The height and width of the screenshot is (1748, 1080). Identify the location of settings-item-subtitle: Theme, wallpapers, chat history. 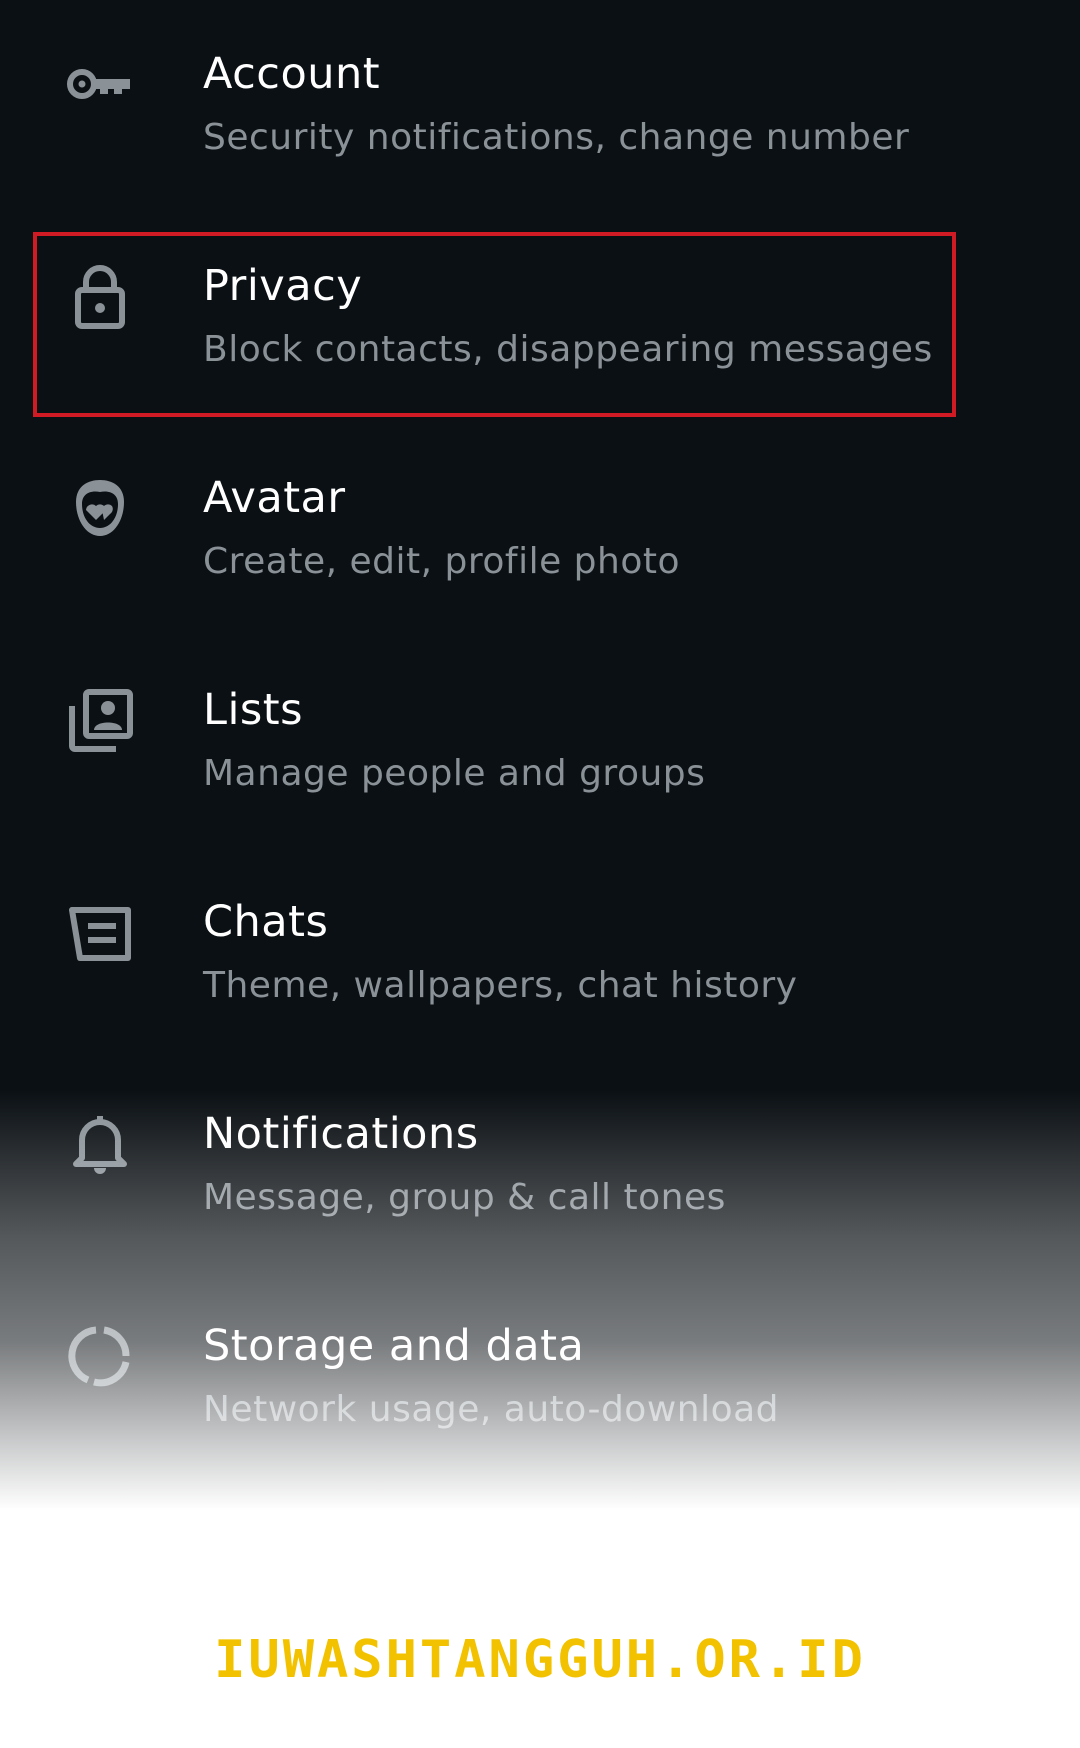
(500, 985).